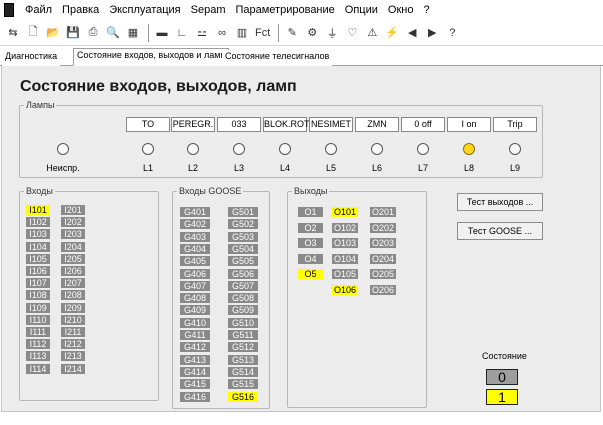 The width and height of the screenshot is (603, 425). What do you see at coordinates (401, 10) in the screenshot?
I see `menu-window: Окно` at bounding box center [401, 10].